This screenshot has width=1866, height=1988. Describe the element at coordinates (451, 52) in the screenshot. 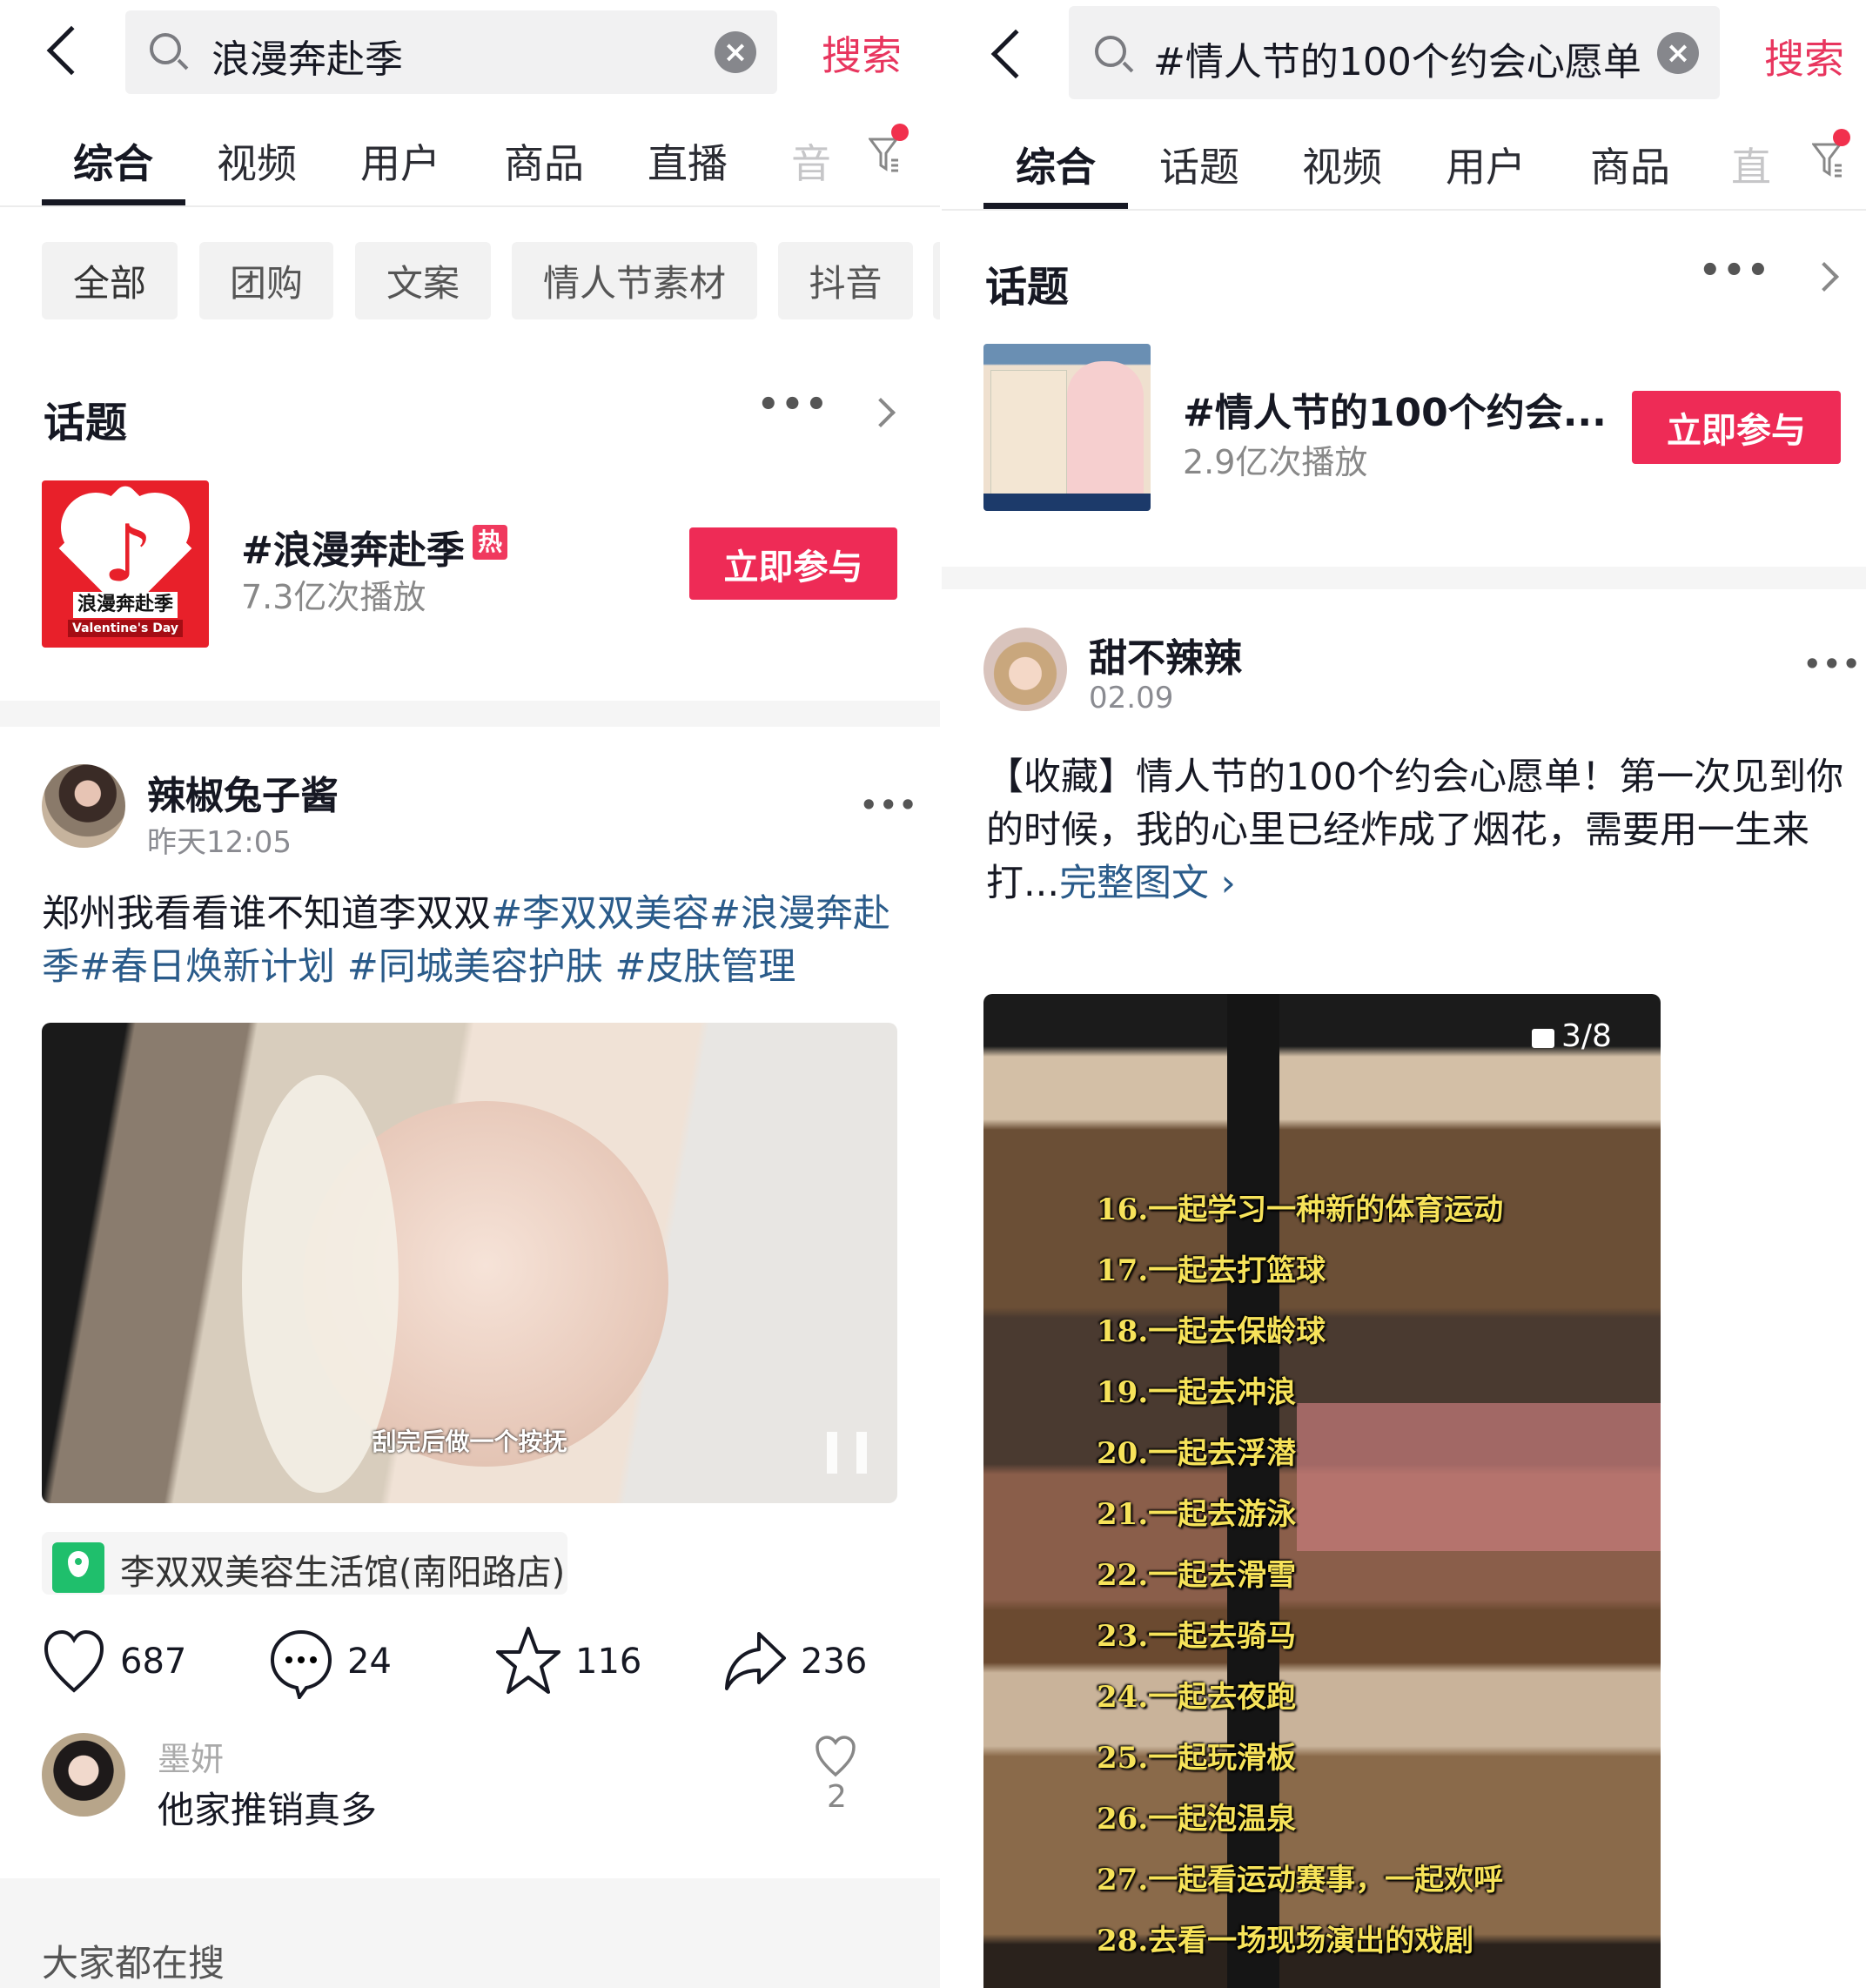

I see `search-input: 浪漫奔赴季 ×` at that location.